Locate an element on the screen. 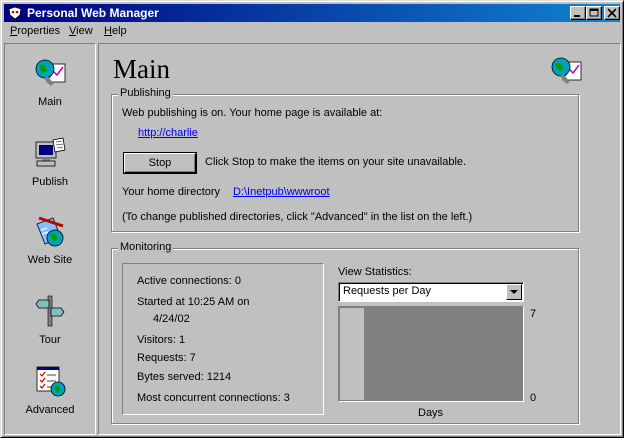  sidebar-item-label: Publish is located at coordinates (50, 182).